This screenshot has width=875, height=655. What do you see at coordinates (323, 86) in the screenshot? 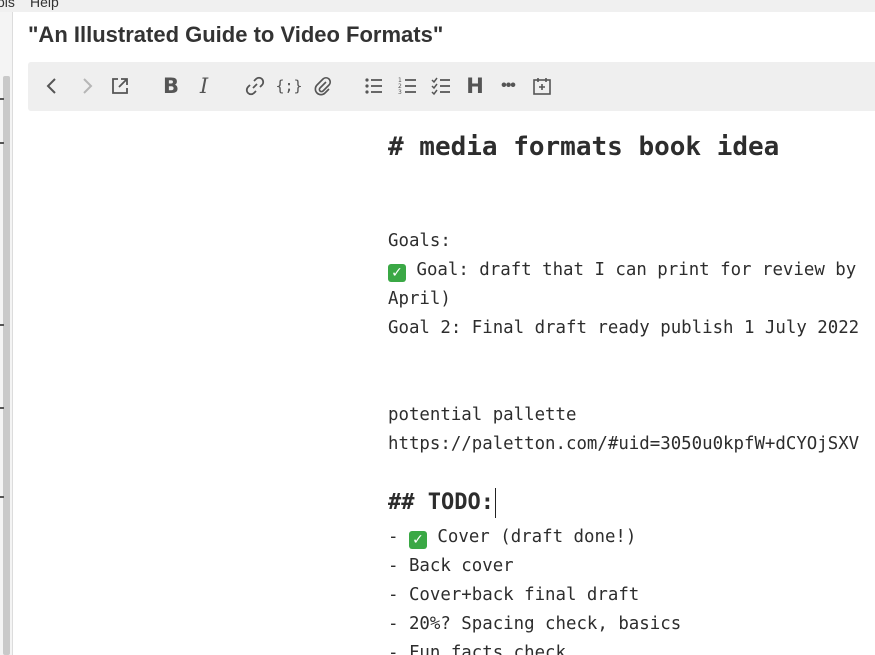
I see `attachment-icon` at bounding box center [323, 86].